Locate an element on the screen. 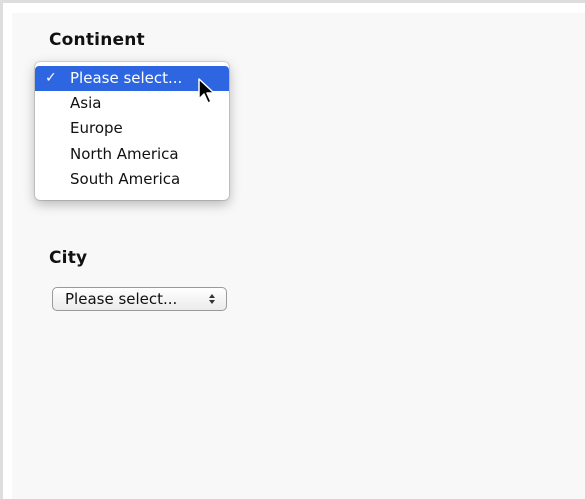 The image size is (585, 499). continent-option-south-america: South America is located at coordinates (132, 179).